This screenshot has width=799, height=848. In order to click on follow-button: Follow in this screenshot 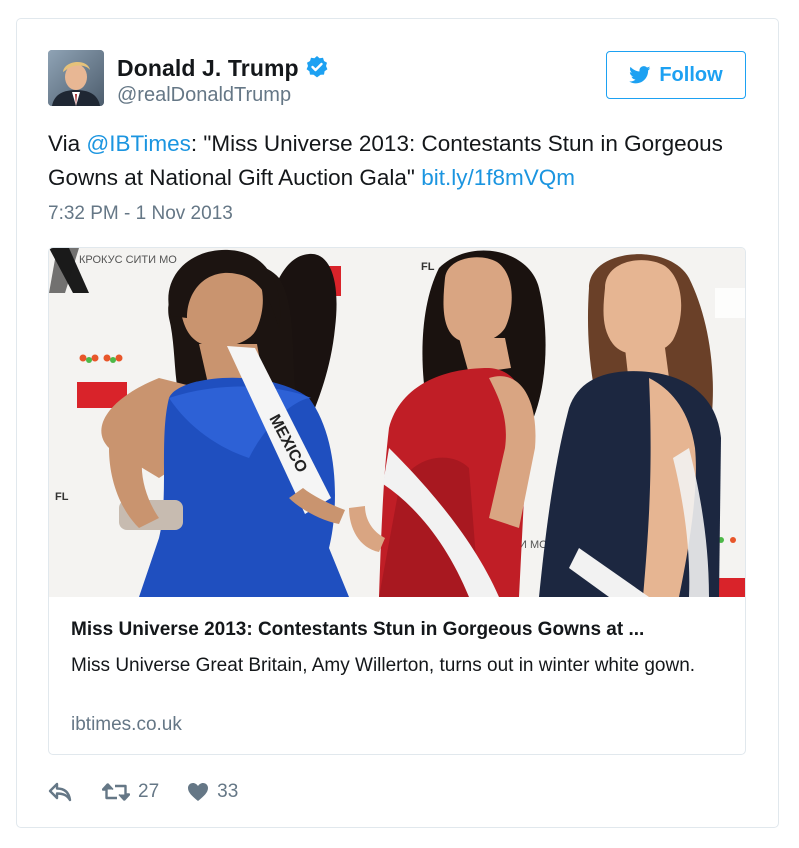, I will do `click(676, 75)`.